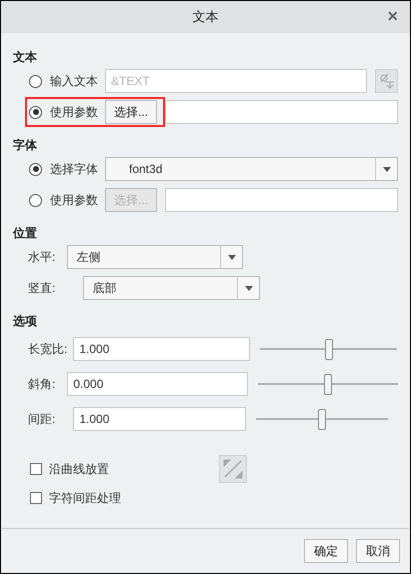  What do you see at coordinates (378, 551) in the screenshot?
I see `cancel-button: 取消` at bounding box center [378, 551].